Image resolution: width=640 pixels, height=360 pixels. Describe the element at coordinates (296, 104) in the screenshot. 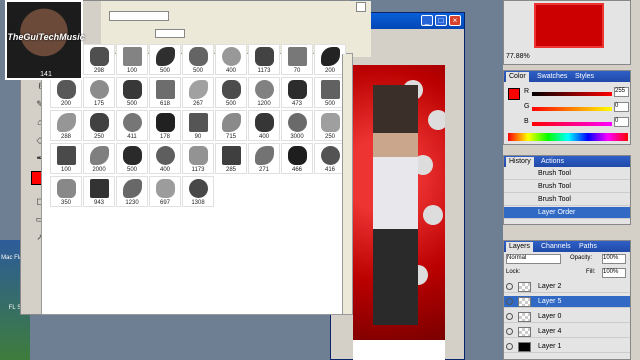

I see `brush-size-label: 473` at that location.